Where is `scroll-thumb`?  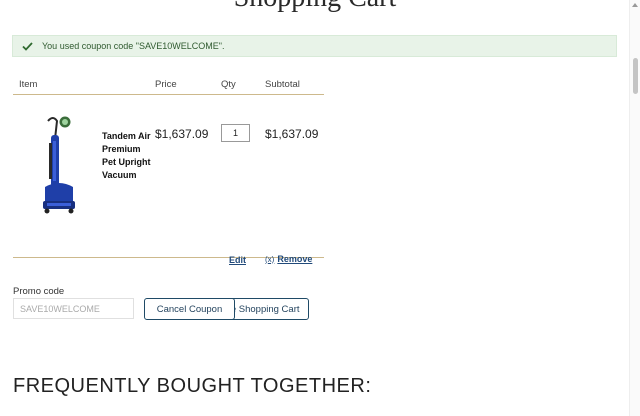 scroll-thumb is located at coordinates (635, 76).